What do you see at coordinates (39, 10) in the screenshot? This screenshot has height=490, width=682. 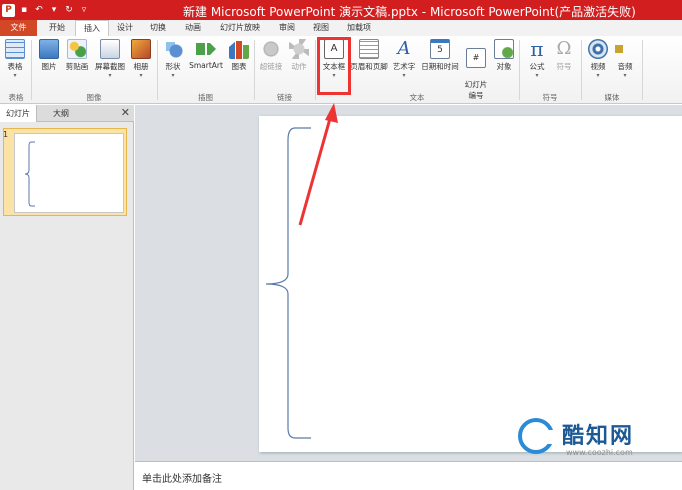 I see `undo-icon: ↶` at bounding box center [39, 10].